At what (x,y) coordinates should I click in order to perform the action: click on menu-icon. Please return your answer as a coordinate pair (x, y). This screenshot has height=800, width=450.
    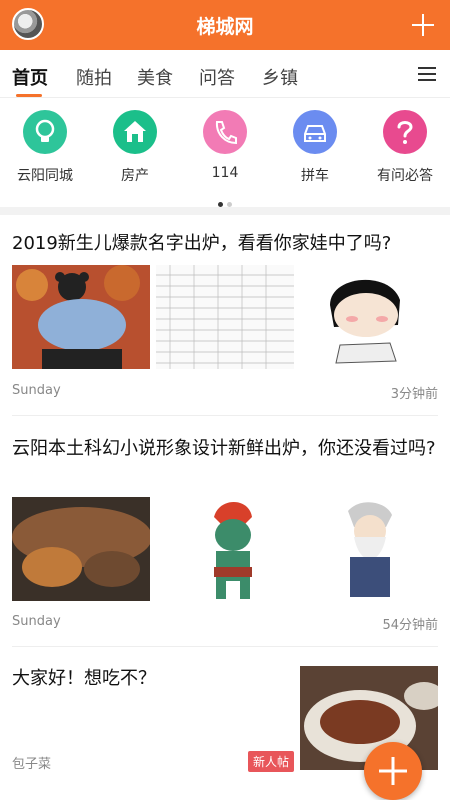
    Looking at the image, I should click on (427, 74).